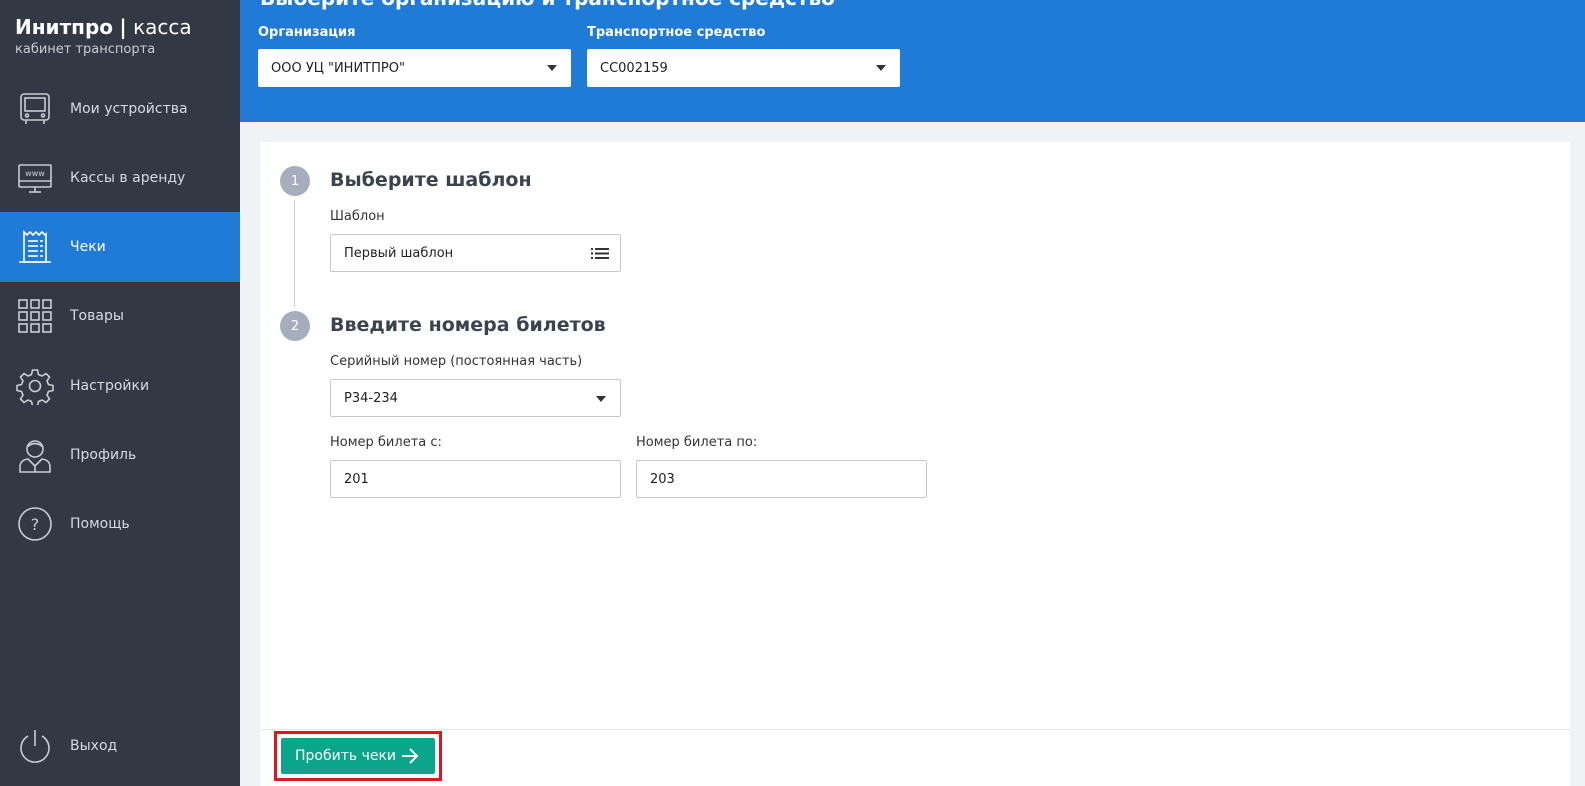  I want to click on power-icon, so click(35, 746).